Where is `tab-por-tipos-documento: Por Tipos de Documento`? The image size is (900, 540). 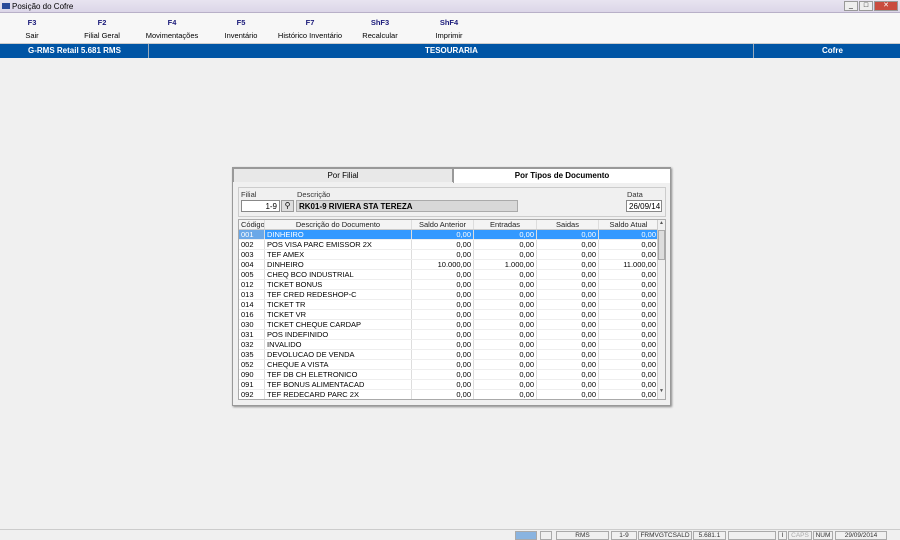
tab-por-tipos-documento: Por Tipos de Documento is located at coordinates (562, 175).